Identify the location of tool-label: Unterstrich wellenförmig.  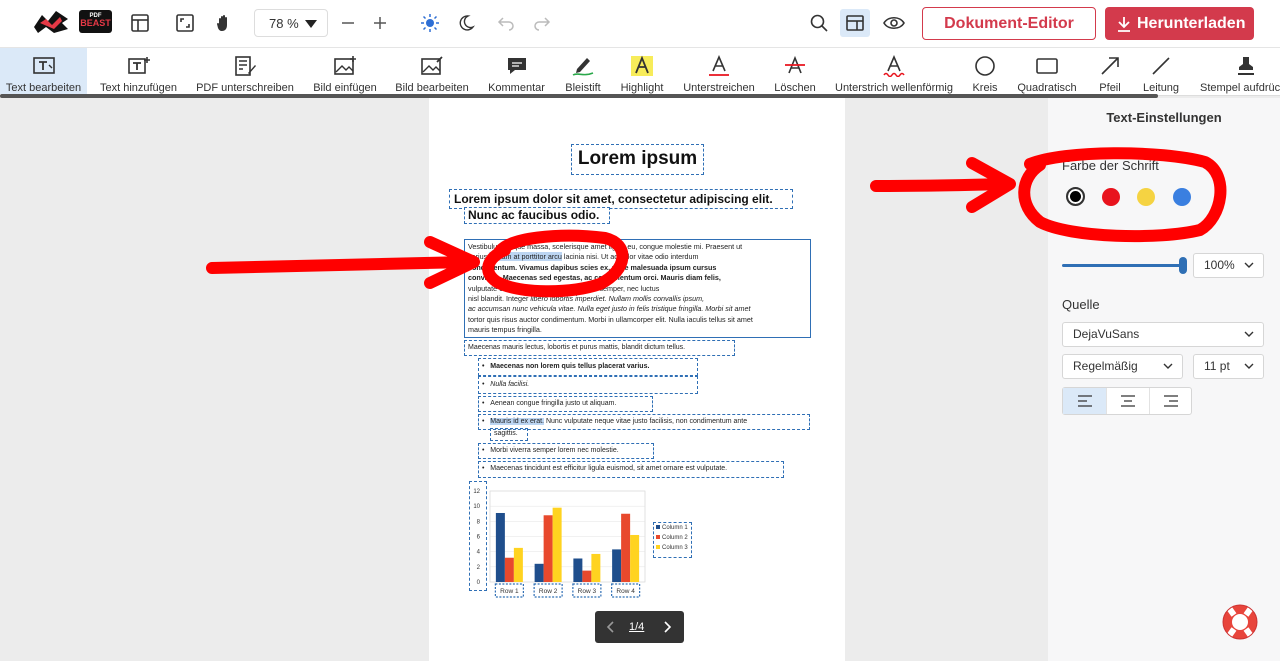
(894, 88).